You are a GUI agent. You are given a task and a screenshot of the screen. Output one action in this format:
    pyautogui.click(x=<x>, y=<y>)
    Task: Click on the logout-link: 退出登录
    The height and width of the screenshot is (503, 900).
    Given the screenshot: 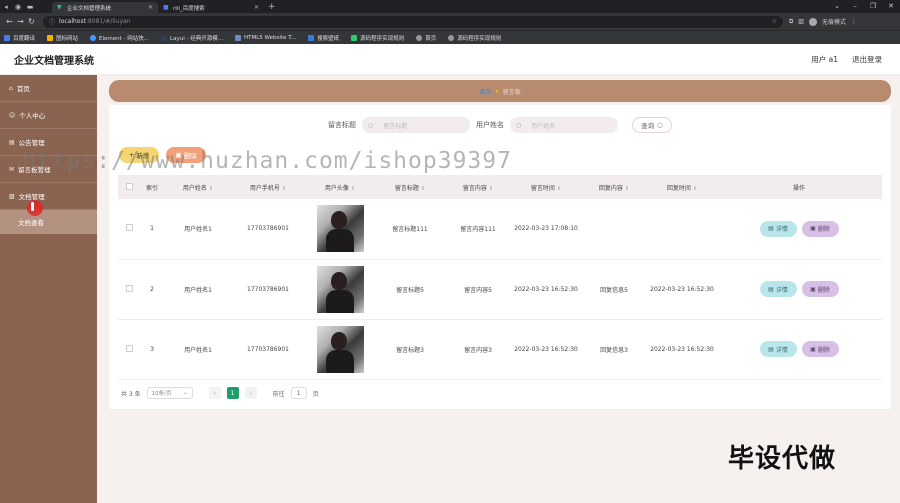 What is the action you would take?
    pyautogui.click(x=867, y=59)
    